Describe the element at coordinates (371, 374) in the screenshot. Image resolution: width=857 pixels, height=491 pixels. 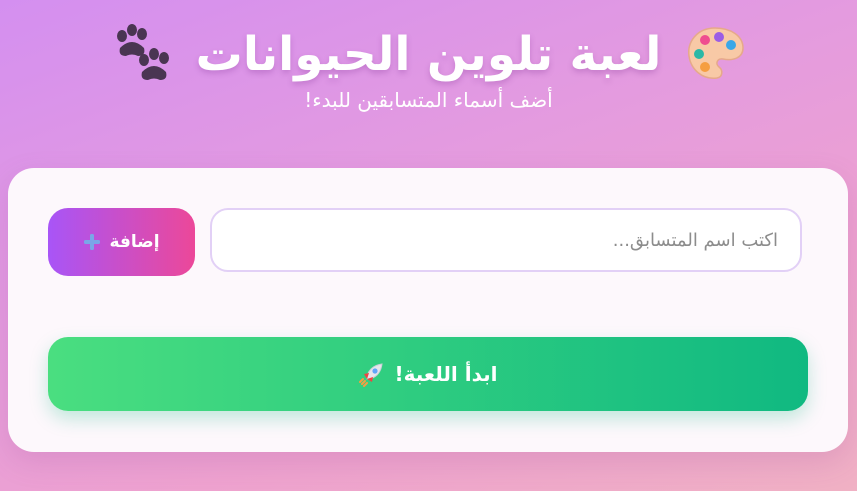
I see `rocket-icon` at that location.